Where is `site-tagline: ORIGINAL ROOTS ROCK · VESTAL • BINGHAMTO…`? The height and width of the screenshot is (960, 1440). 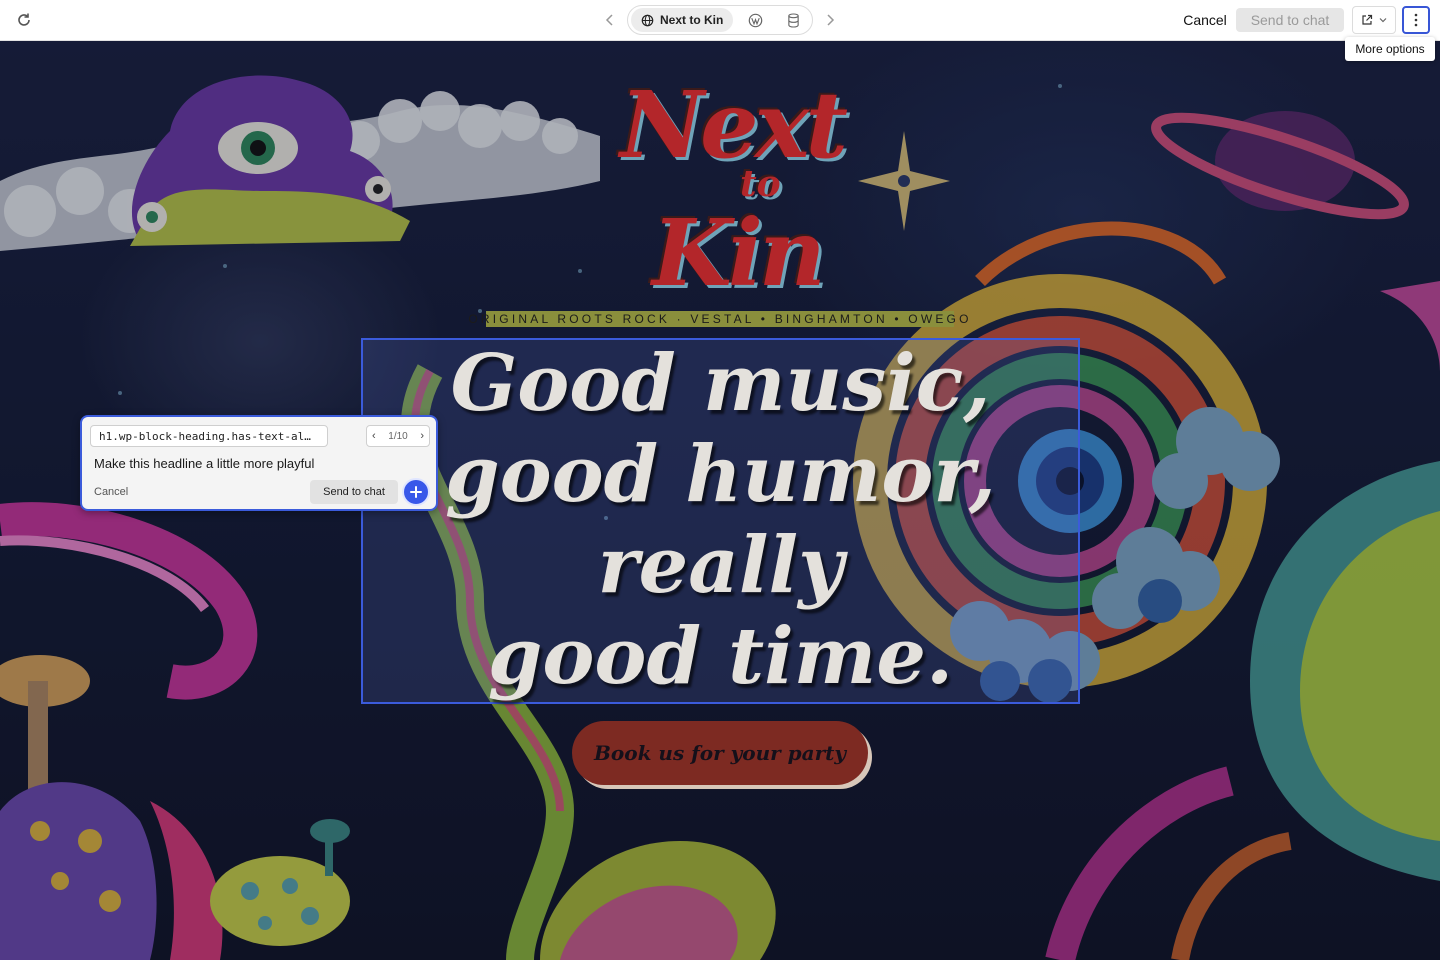 site-tagline: ORIGINAL ROOTS ROCK · VESTAL • BINGHAMTO… is located at coordinates (720, 319).